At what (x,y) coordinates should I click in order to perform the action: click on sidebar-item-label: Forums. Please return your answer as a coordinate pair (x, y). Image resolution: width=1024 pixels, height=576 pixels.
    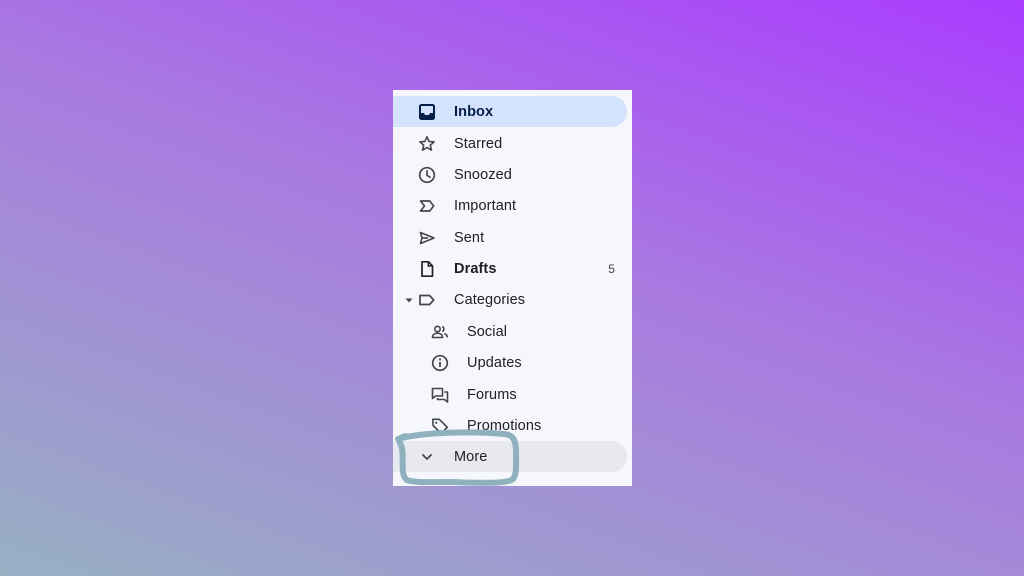
    Looking at the image, I should click on (492, 394).